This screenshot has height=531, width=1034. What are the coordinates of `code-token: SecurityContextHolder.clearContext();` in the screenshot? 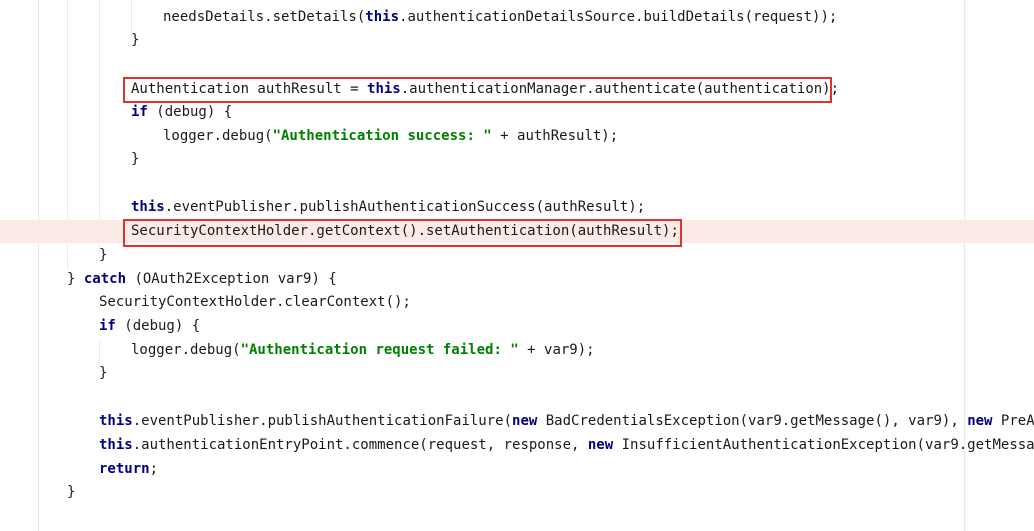 It's located at (255, 302).